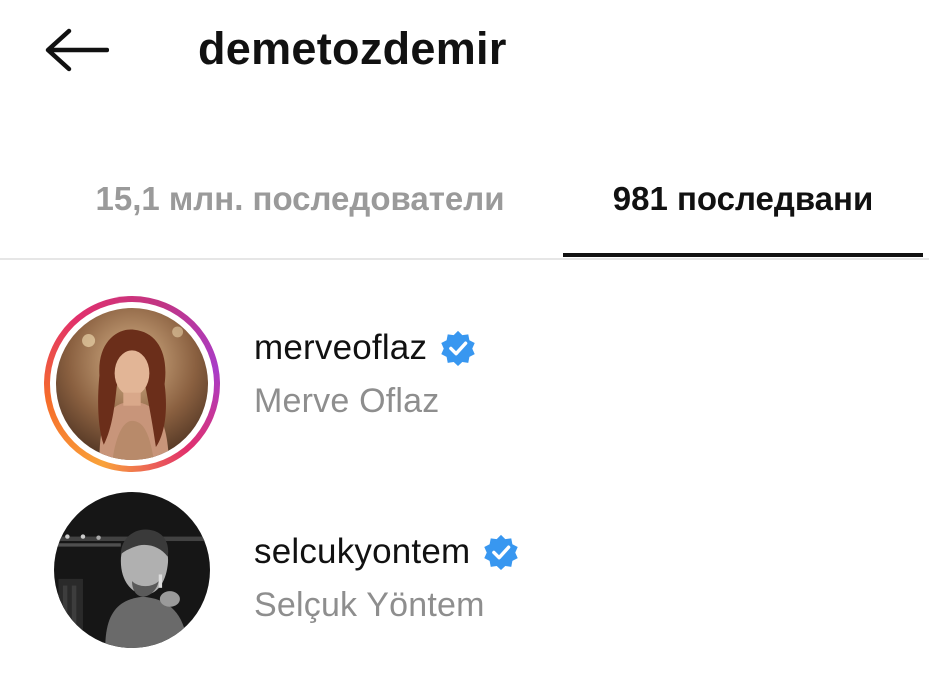 The height and width of the screenshot is (682, 929). I want to click on full-name: Selçuk Yöntem, so click(369, 605).